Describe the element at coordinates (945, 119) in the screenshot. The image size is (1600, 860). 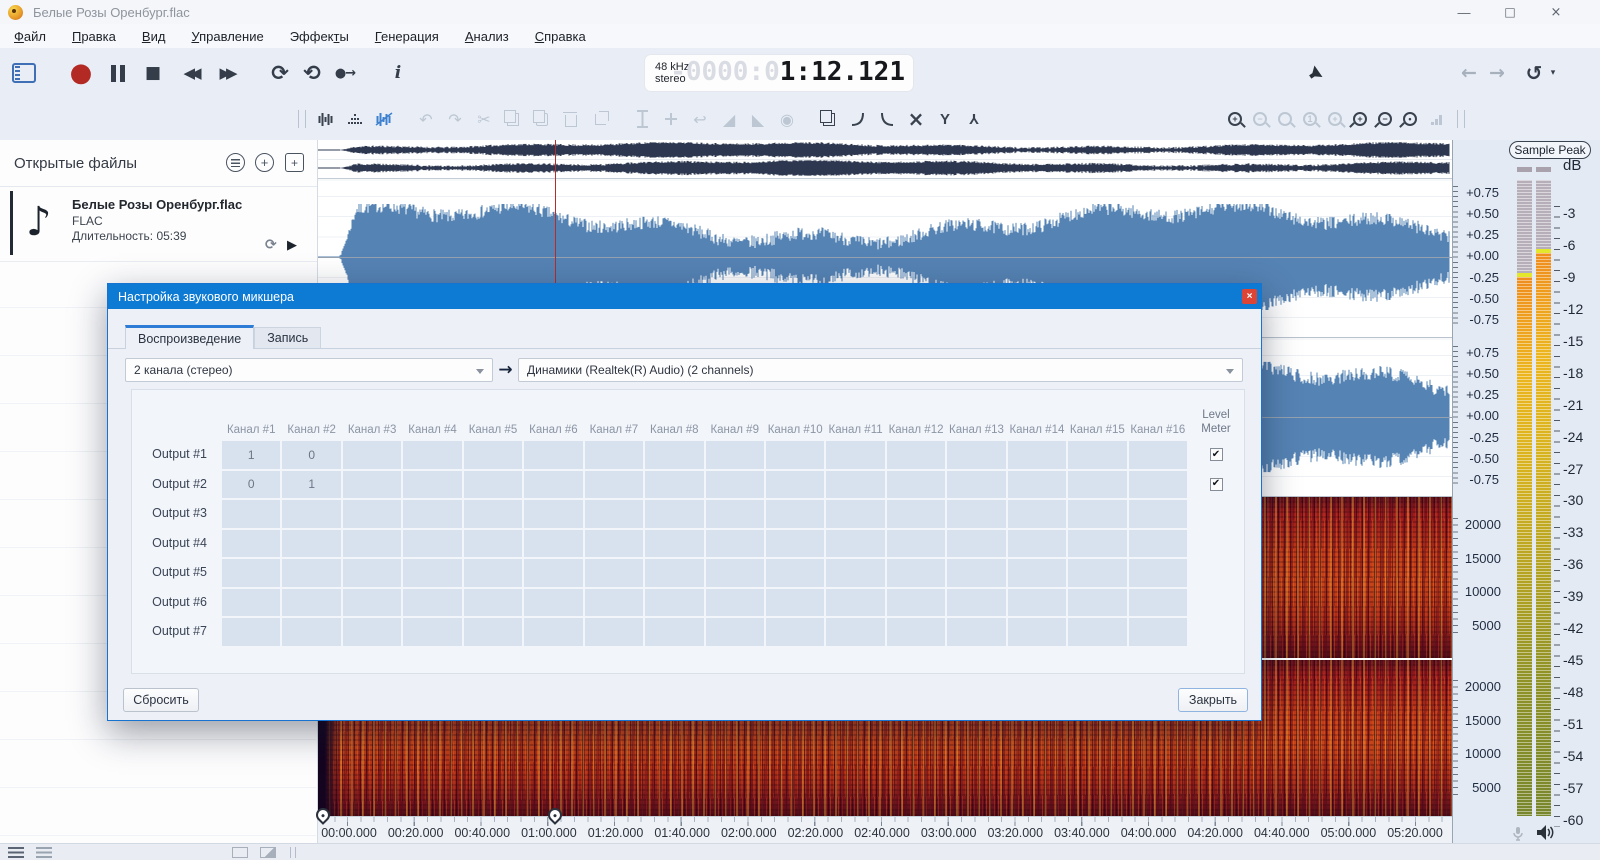
I see `split-icon: Y` at that location.